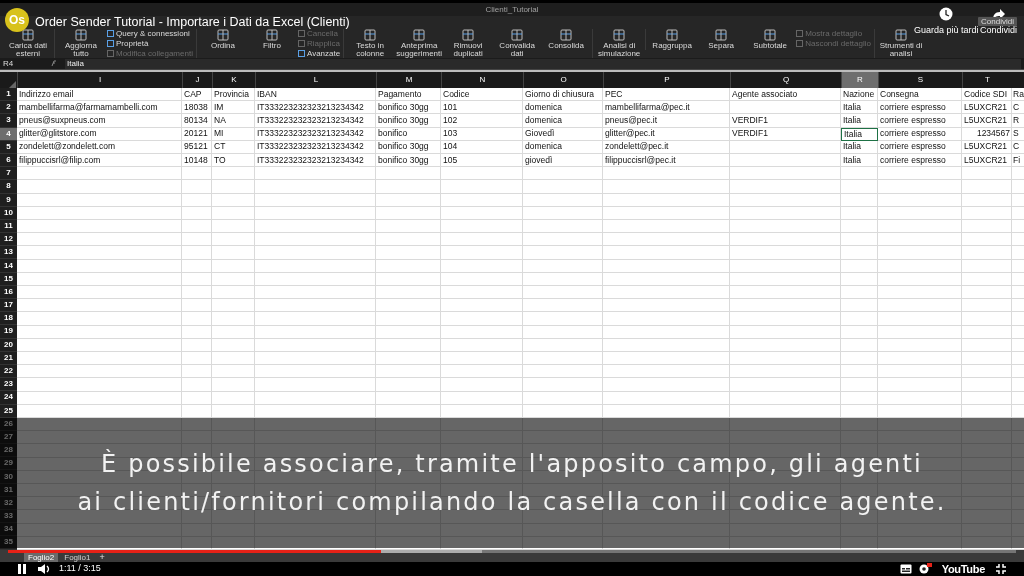 The image size is (1024, 576). Describe the element at coordinates (220, 120) in the screenshot. I see `table-cell-text: NA` at that location.